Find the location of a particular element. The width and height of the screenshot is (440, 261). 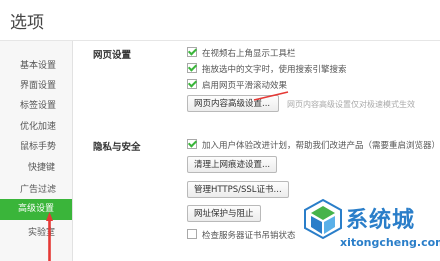

sidebar-item-acceleration: 优化加速 is located at coordinates (38, 125).